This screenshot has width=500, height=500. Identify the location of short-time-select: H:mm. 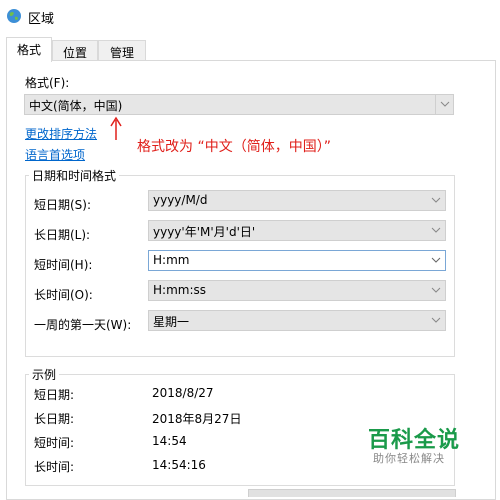
(297, 260).